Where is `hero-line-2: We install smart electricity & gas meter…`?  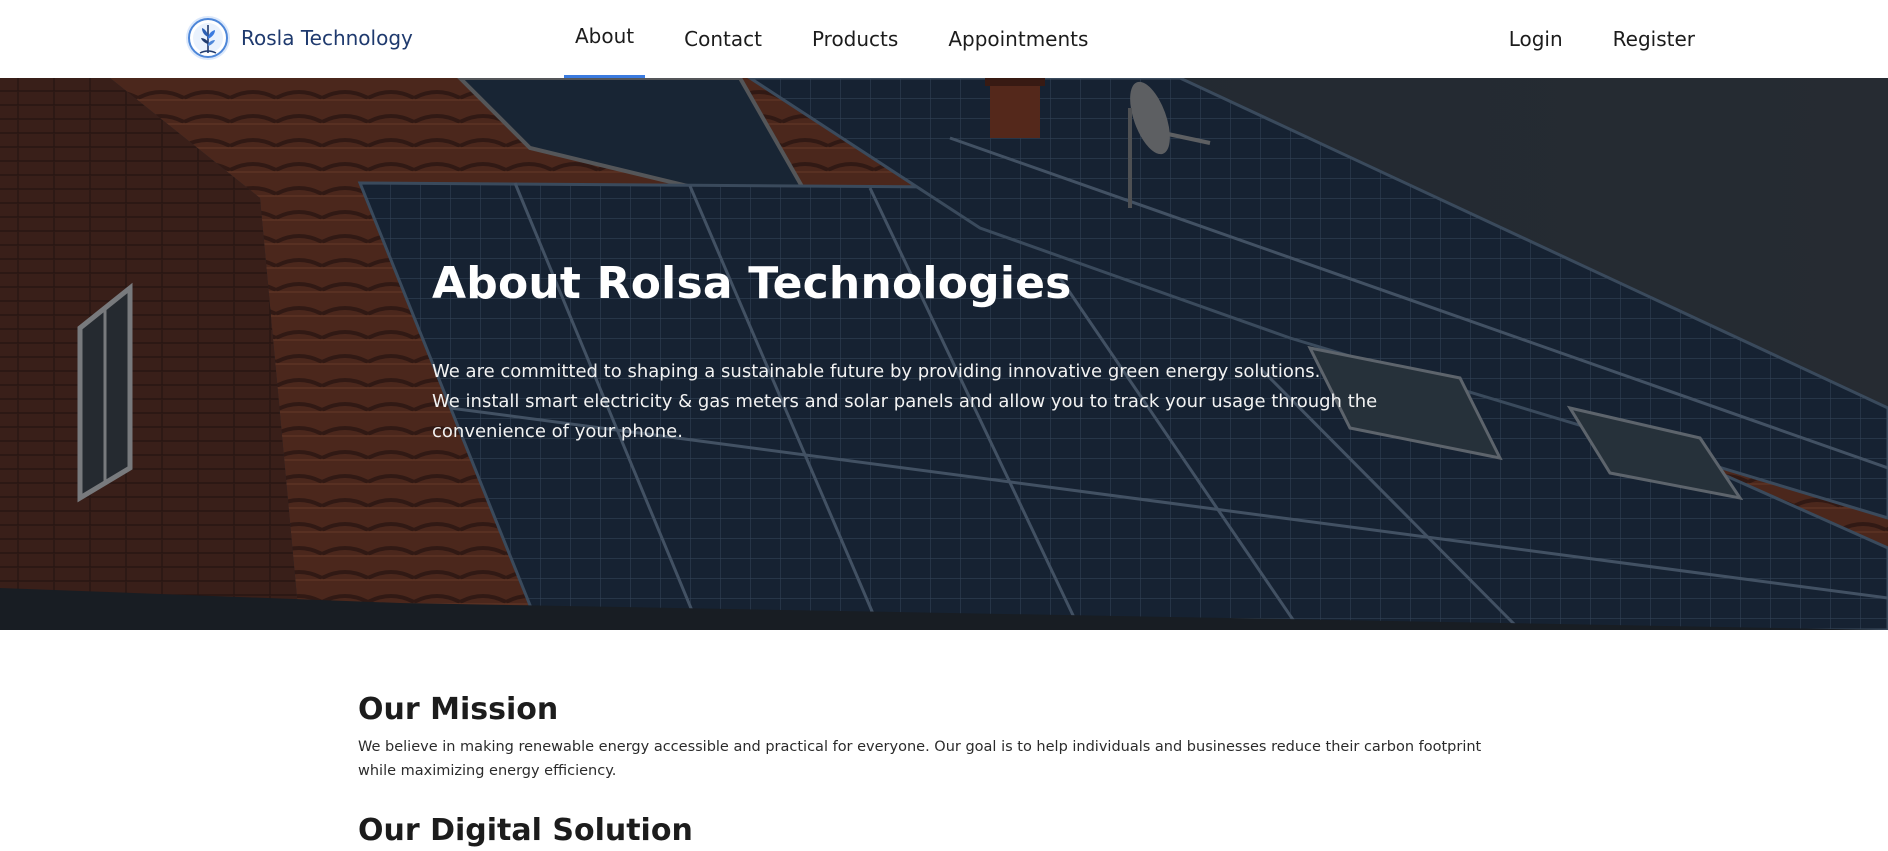
hero-line-2: We install smart electricity & gas meter… is located at coordinates (905, 416).